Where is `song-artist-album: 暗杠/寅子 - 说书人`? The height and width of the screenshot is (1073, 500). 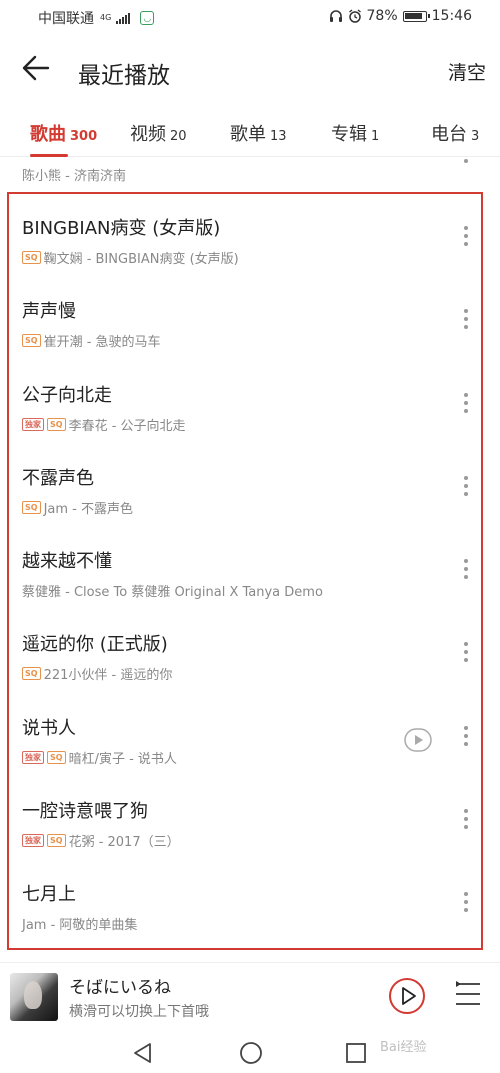 song-artist-album: 暗杠/寅子 - 说书人 is located at coordinates (122, 759).